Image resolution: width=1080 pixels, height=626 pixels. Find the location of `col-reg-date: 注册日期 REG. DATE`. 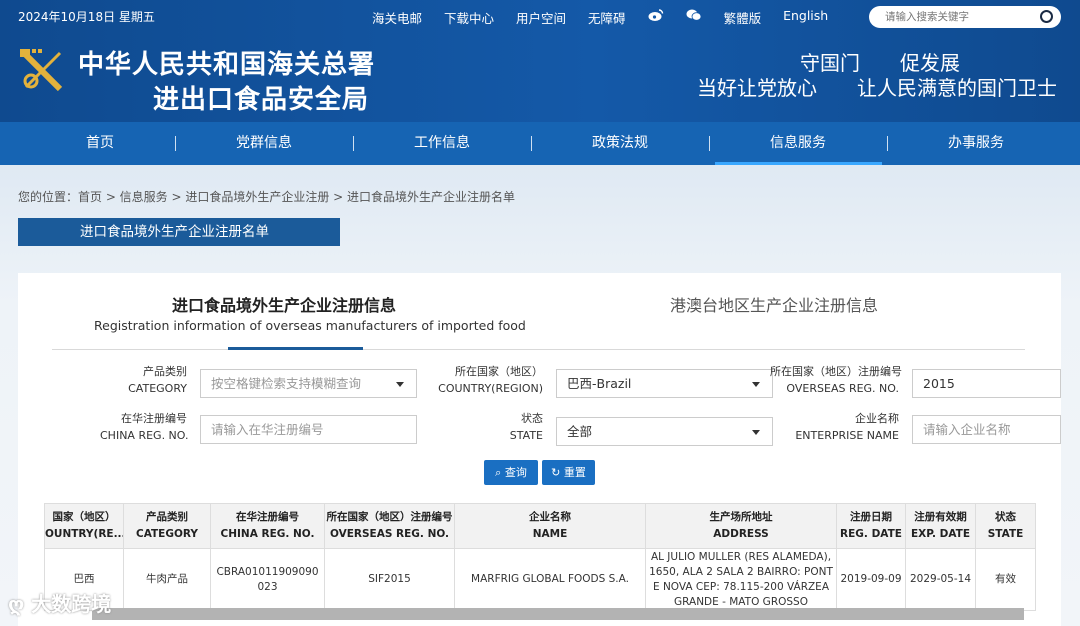

col-reg-date: 注册日期 REG. DATE is located at coordinates (871, 526).